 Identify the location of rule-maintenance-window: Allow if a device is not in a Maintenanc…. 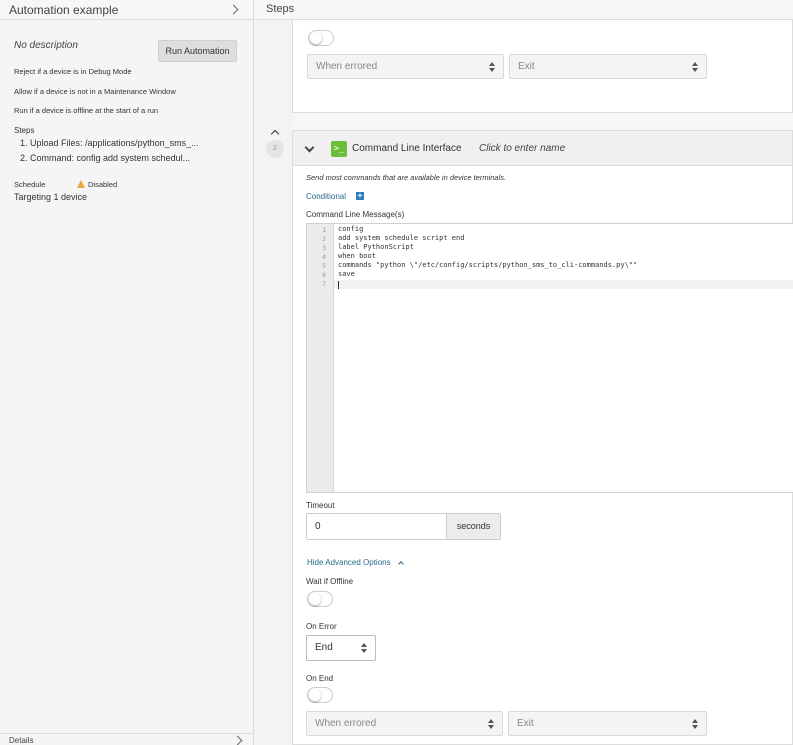
(95, 91).